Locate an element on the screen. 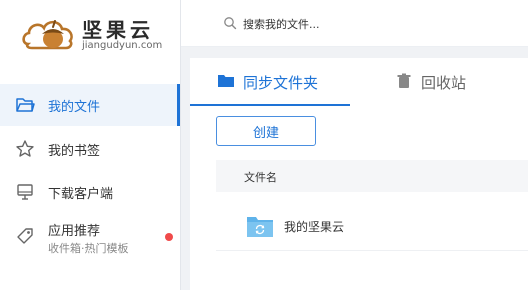 The height and width of the screenshot is (290, 528). brand-name: 坚果云 is located at coordinates (118, 30).